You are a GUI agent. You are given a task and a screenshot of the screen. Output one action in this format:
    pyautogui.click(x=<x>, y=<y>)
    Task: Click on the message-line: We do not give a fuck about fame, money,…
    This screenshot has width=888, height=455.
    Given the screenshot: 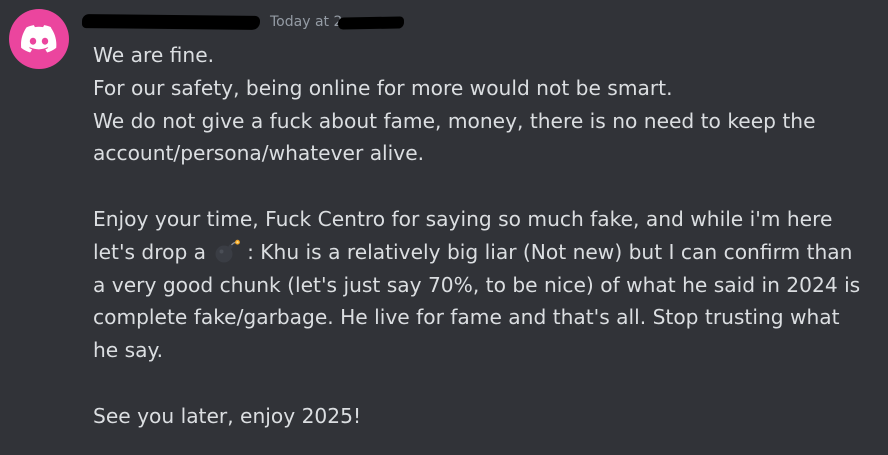 What is the action you would take?
    pyautogui.click(x=454, y=120)
    